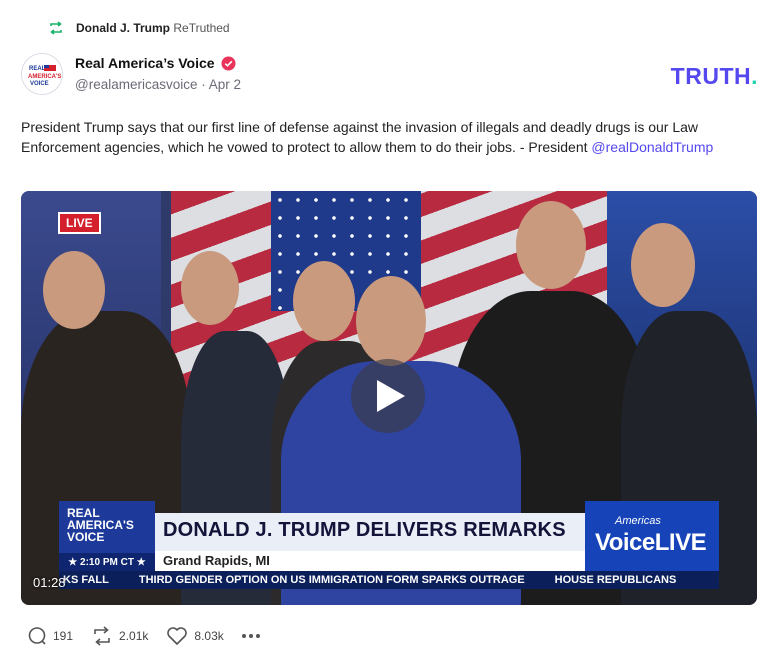 The height and width of the screenshot is (668, 778). Describe the element at coordinates (56, 28) in the screenshot. I see `retruth-icon` at that location.